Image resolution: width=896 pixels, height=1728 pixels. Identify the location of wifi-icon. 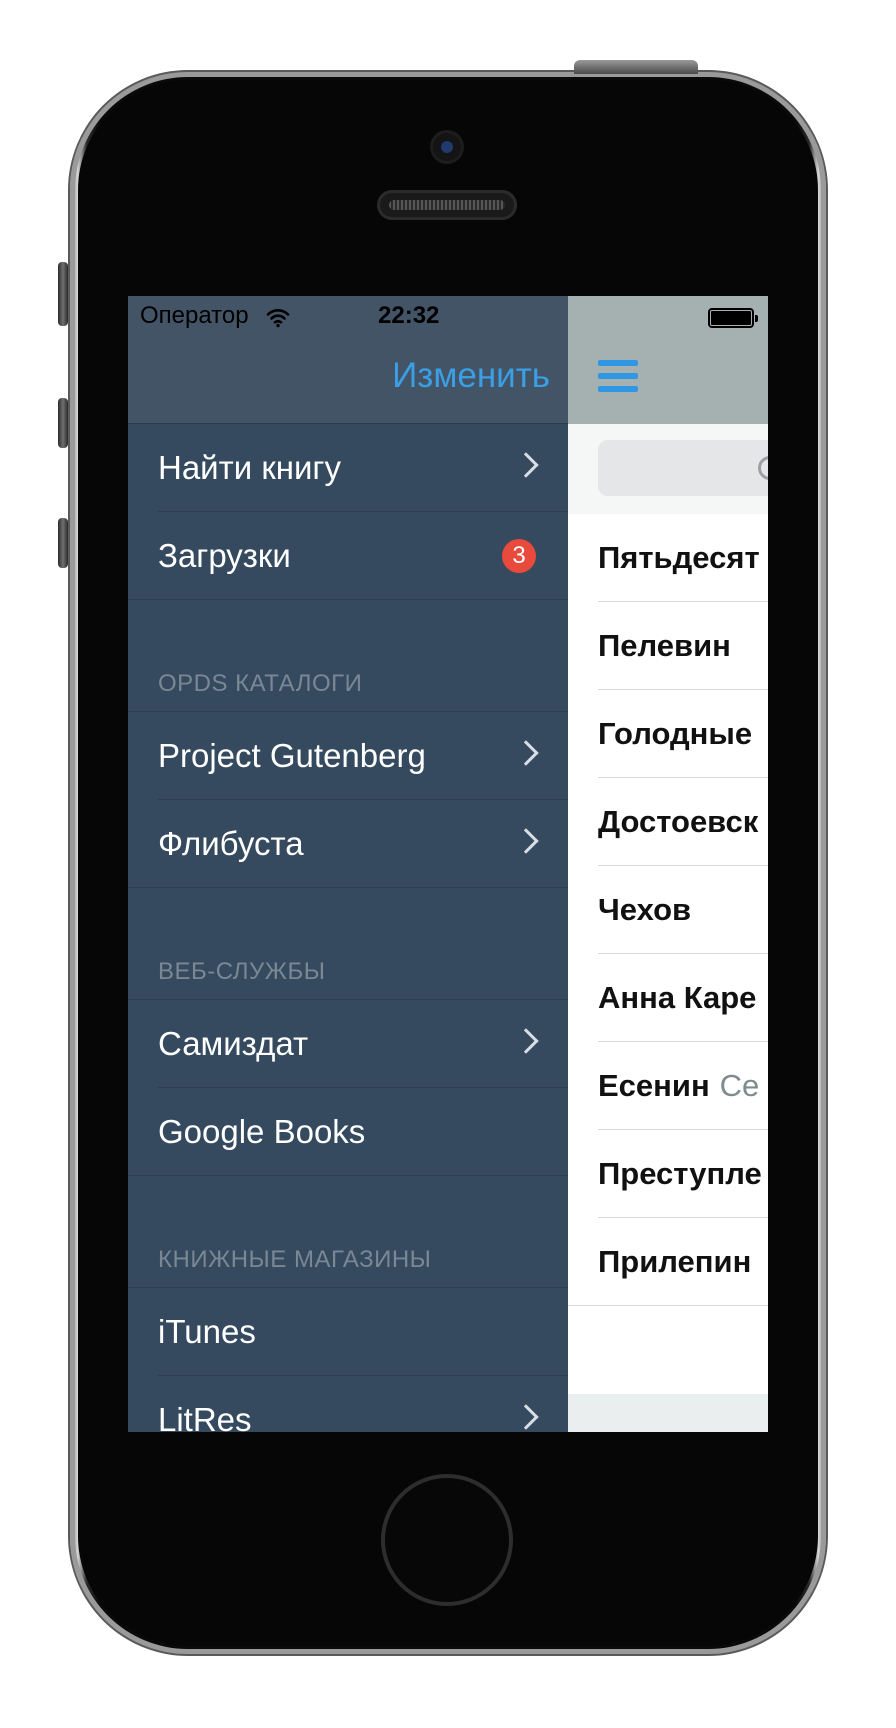
(278, 318).